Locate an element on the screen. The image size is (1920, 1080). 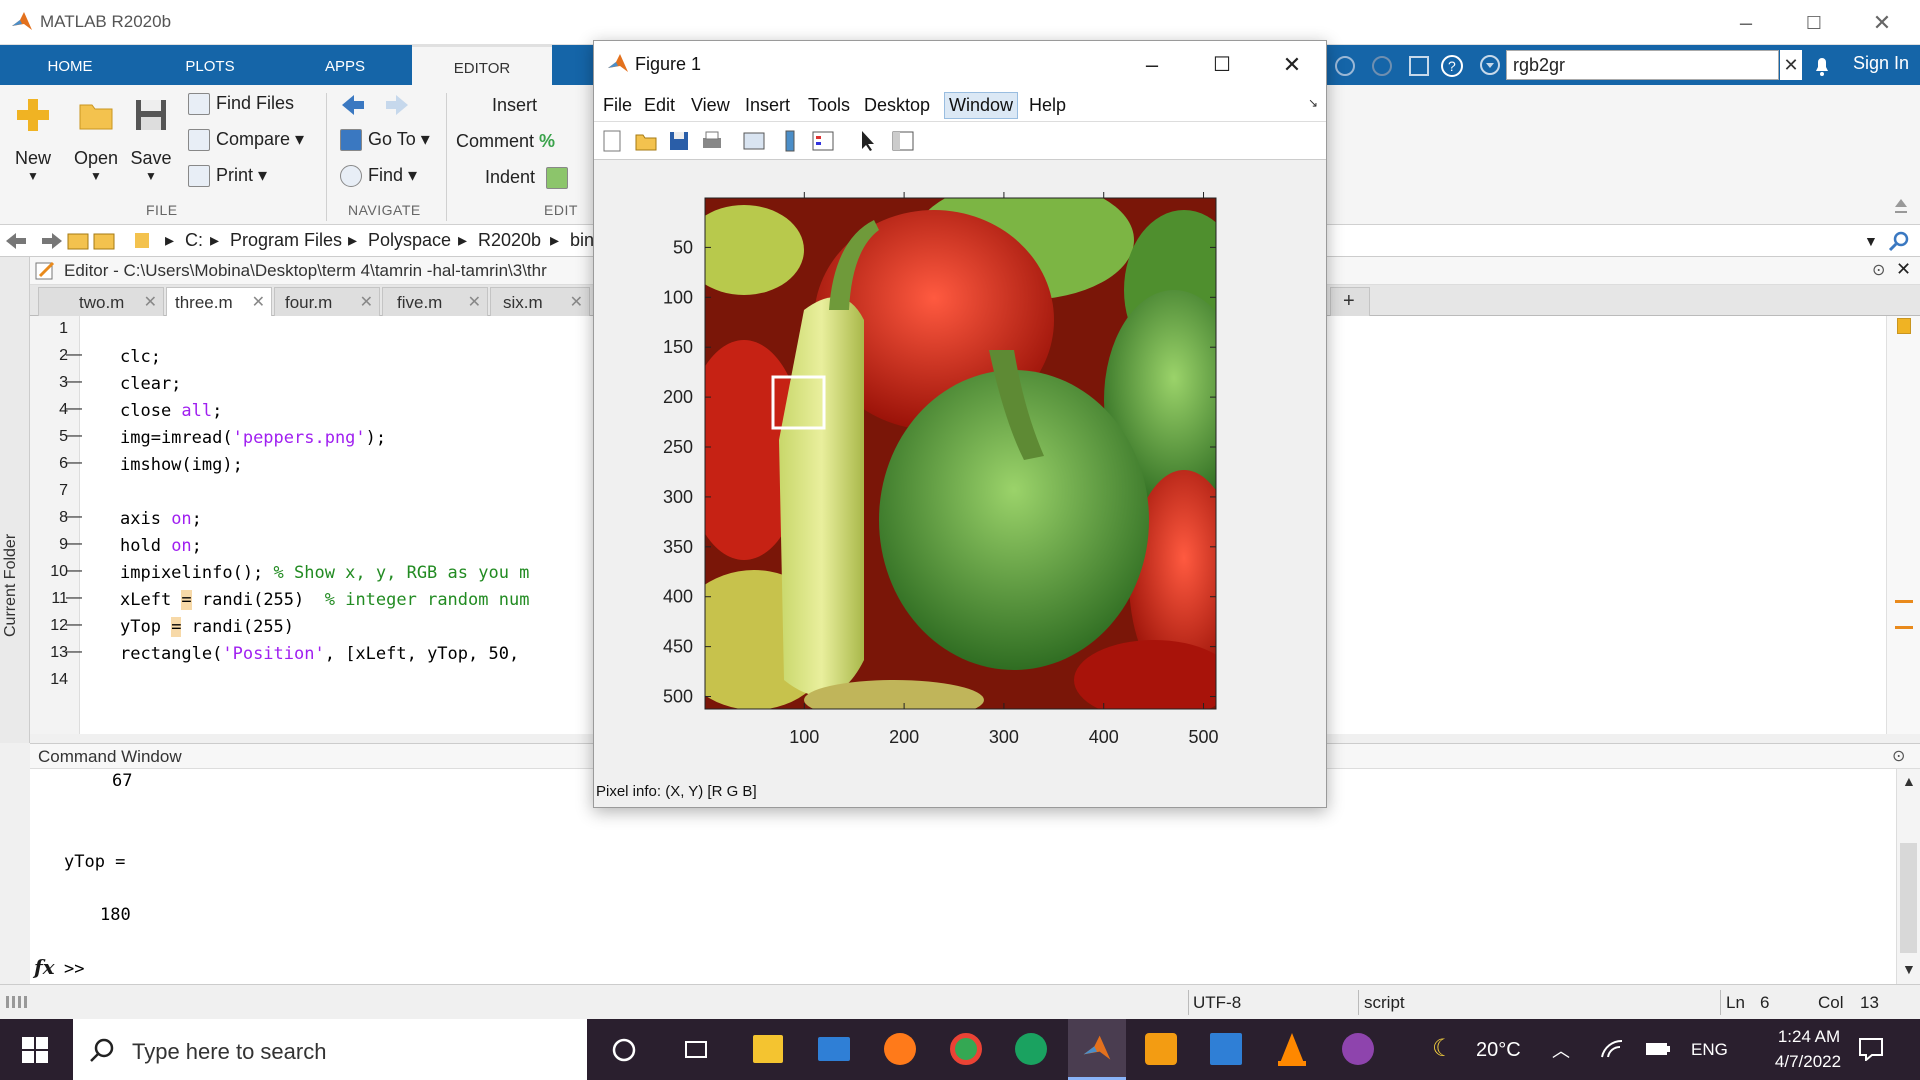
command-window-options-icon: ⊙ is located at coordinates (1898, 756).